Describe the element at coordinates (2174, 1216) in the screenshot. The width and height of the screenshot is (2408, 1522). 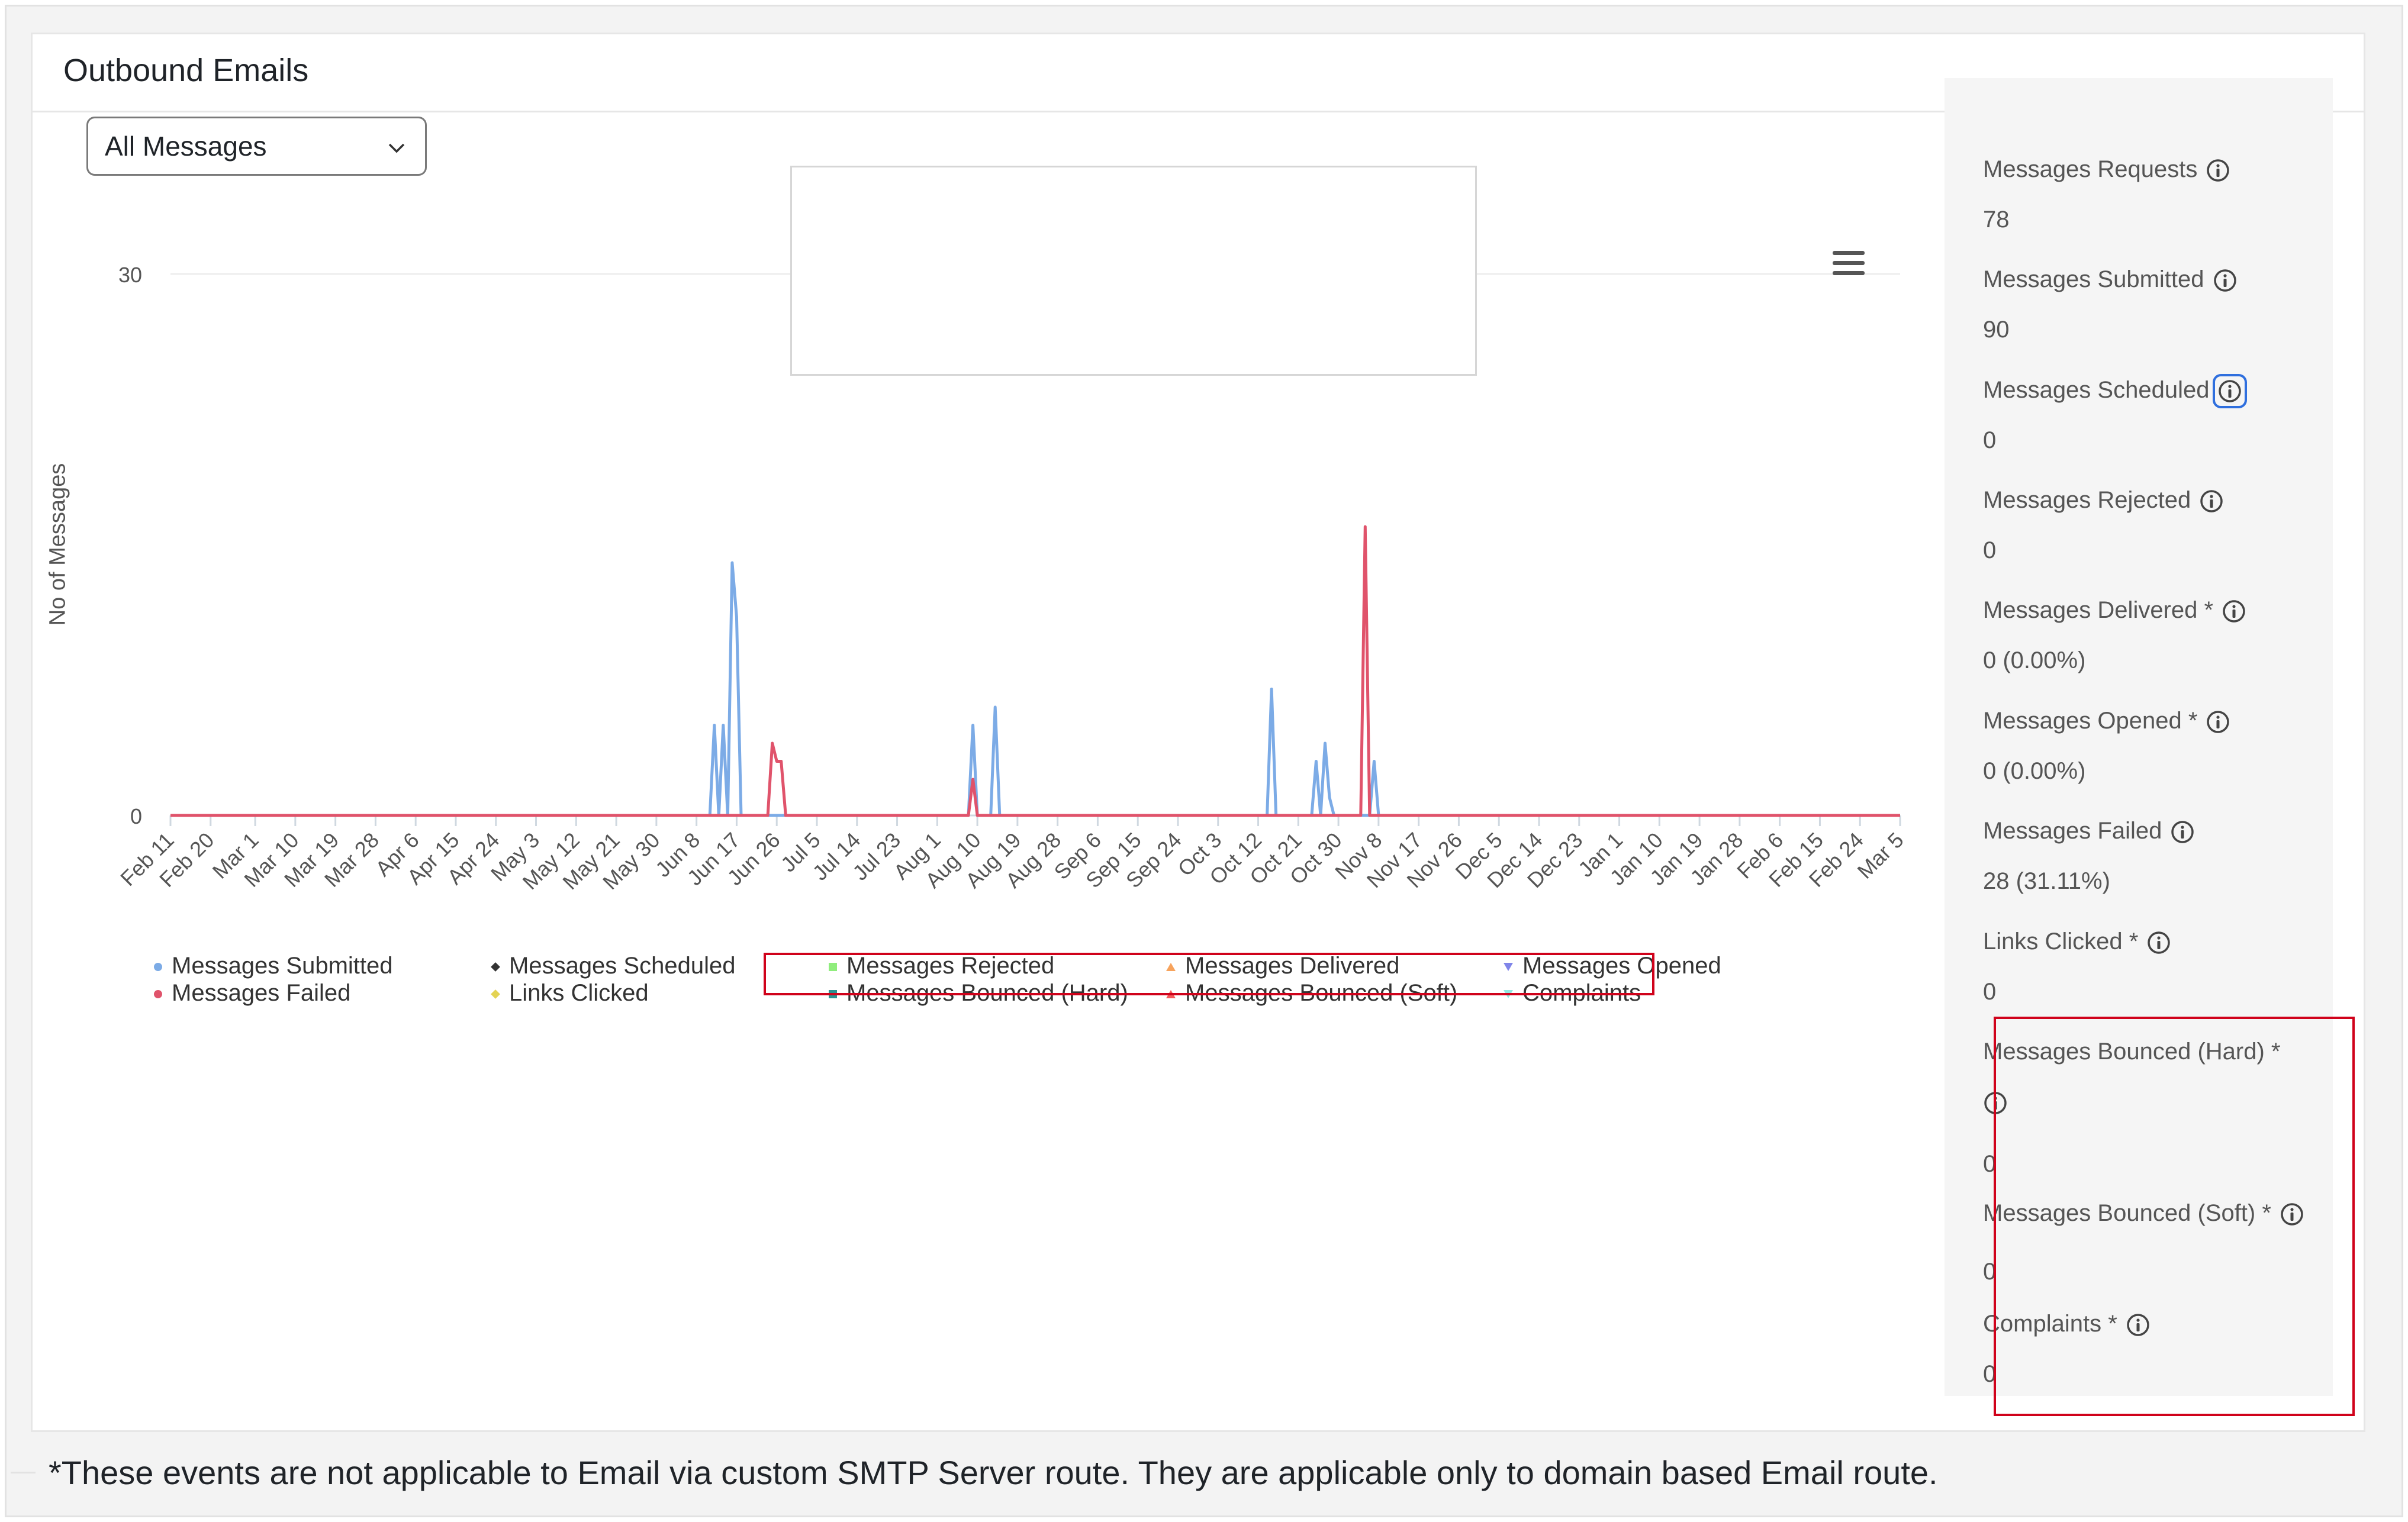
I see `stats-highlight-box` at that location.